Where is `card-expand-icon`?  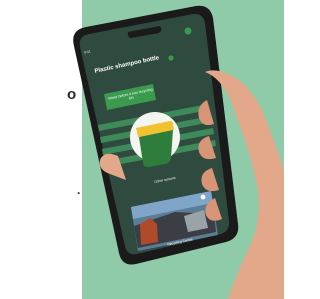
card-expand-icon is located at coordinates (203, 197).